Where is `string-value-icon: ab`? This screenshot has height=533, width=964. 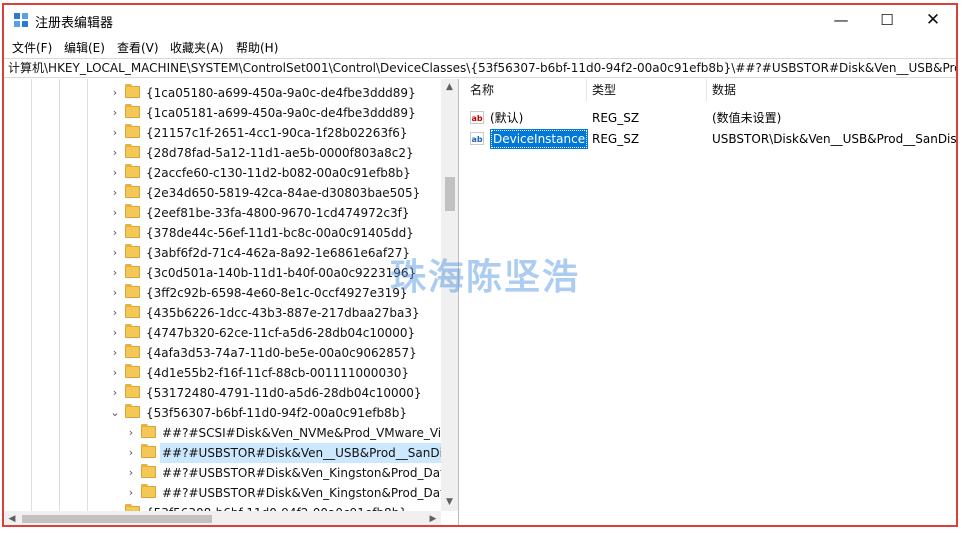 string-value-icon: ab is located at coordinates (477, 138).